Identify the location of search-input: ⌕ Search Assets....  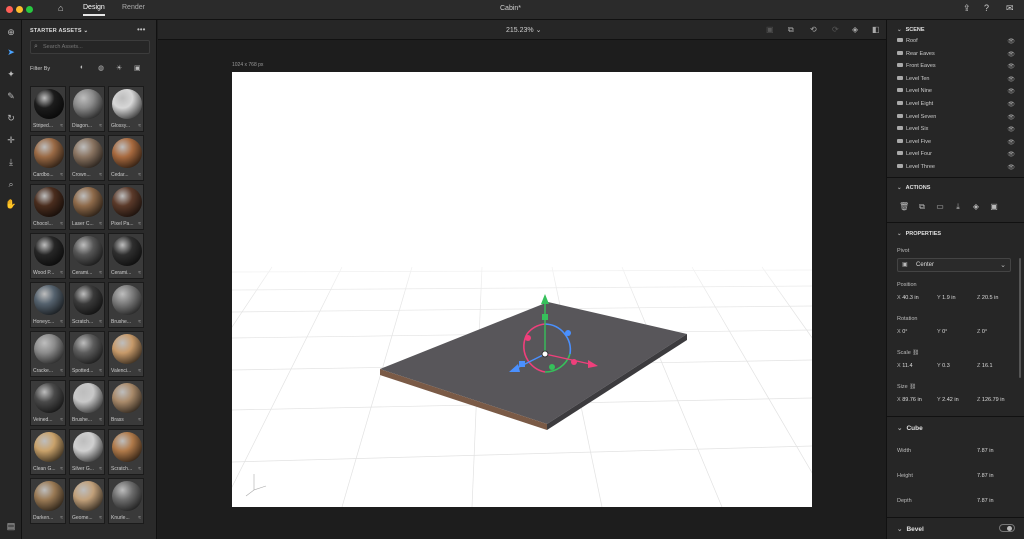
(90, 47).